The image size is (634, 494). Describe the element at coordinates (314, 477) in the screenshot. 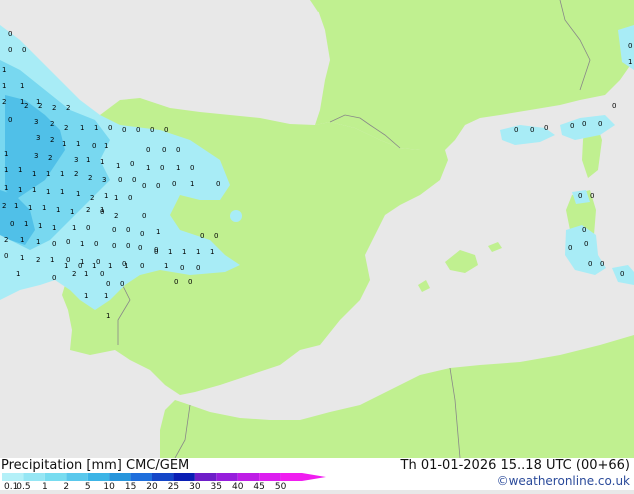

I see `scale-arrow` at that location.